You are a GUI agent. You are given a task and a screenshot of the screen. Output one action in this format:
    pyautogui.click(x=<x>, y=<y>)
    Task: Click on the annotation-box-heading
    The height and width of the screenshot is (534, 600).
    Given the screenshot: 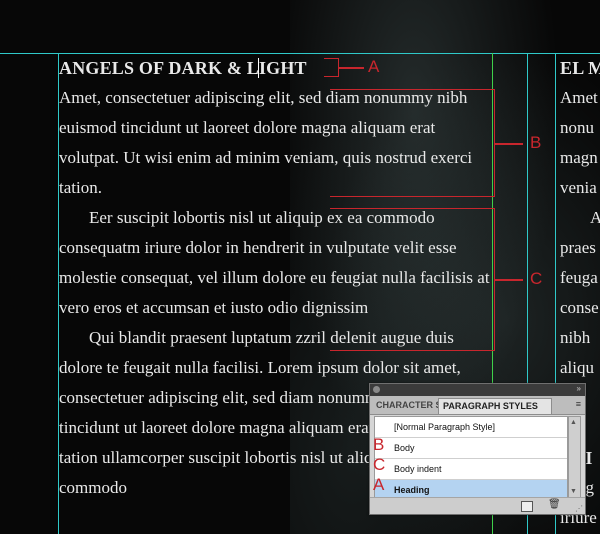 What is the action you would take?
    pyautogui.click(x=331, y=67)
    